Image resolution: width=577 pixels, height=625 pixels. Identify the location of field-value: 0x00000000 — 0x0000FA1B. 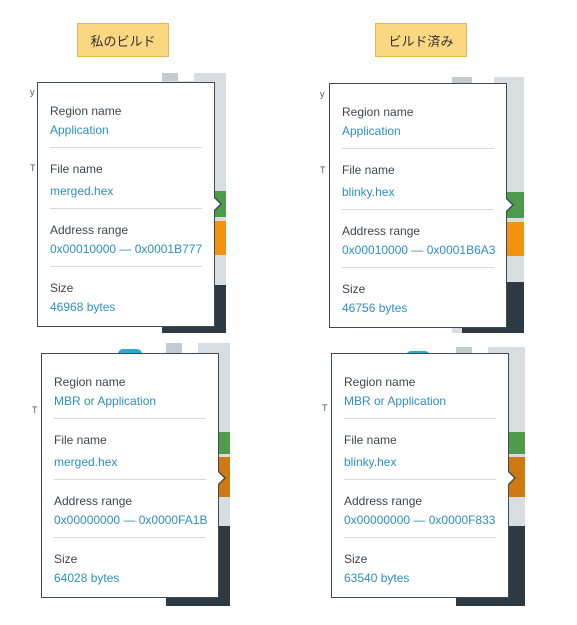
(131, 520).